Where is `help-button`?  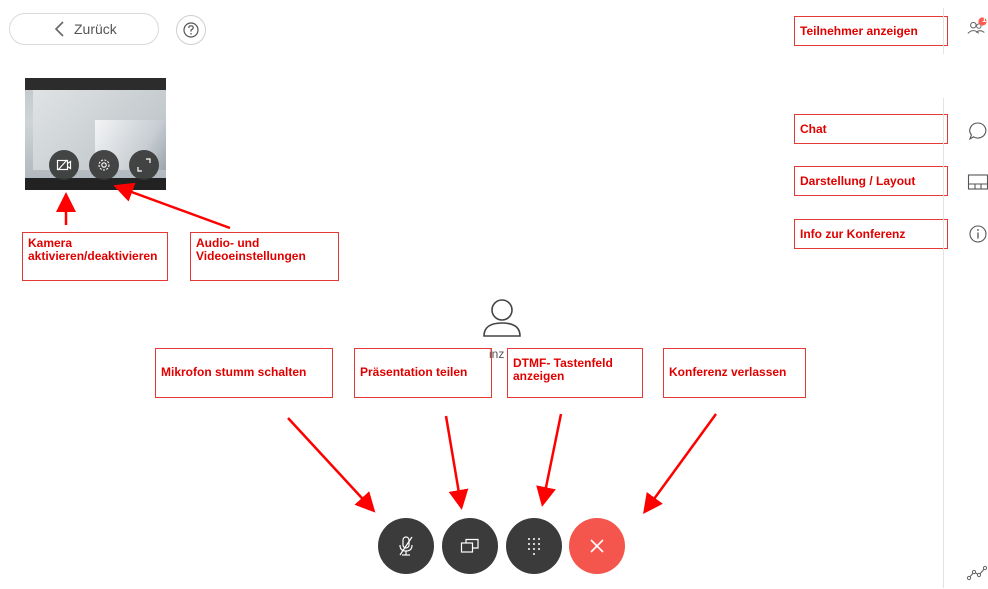 help-button is located at coordinates (191, 30).